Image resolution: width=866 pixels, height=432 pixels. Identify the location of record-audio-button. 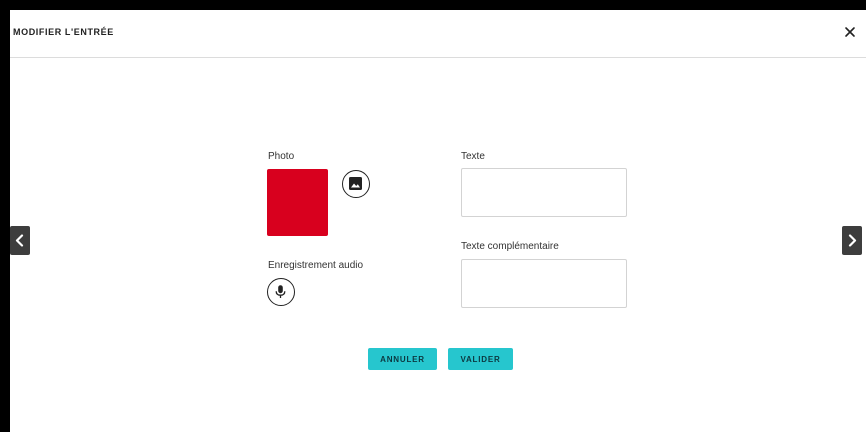
(281, 292).